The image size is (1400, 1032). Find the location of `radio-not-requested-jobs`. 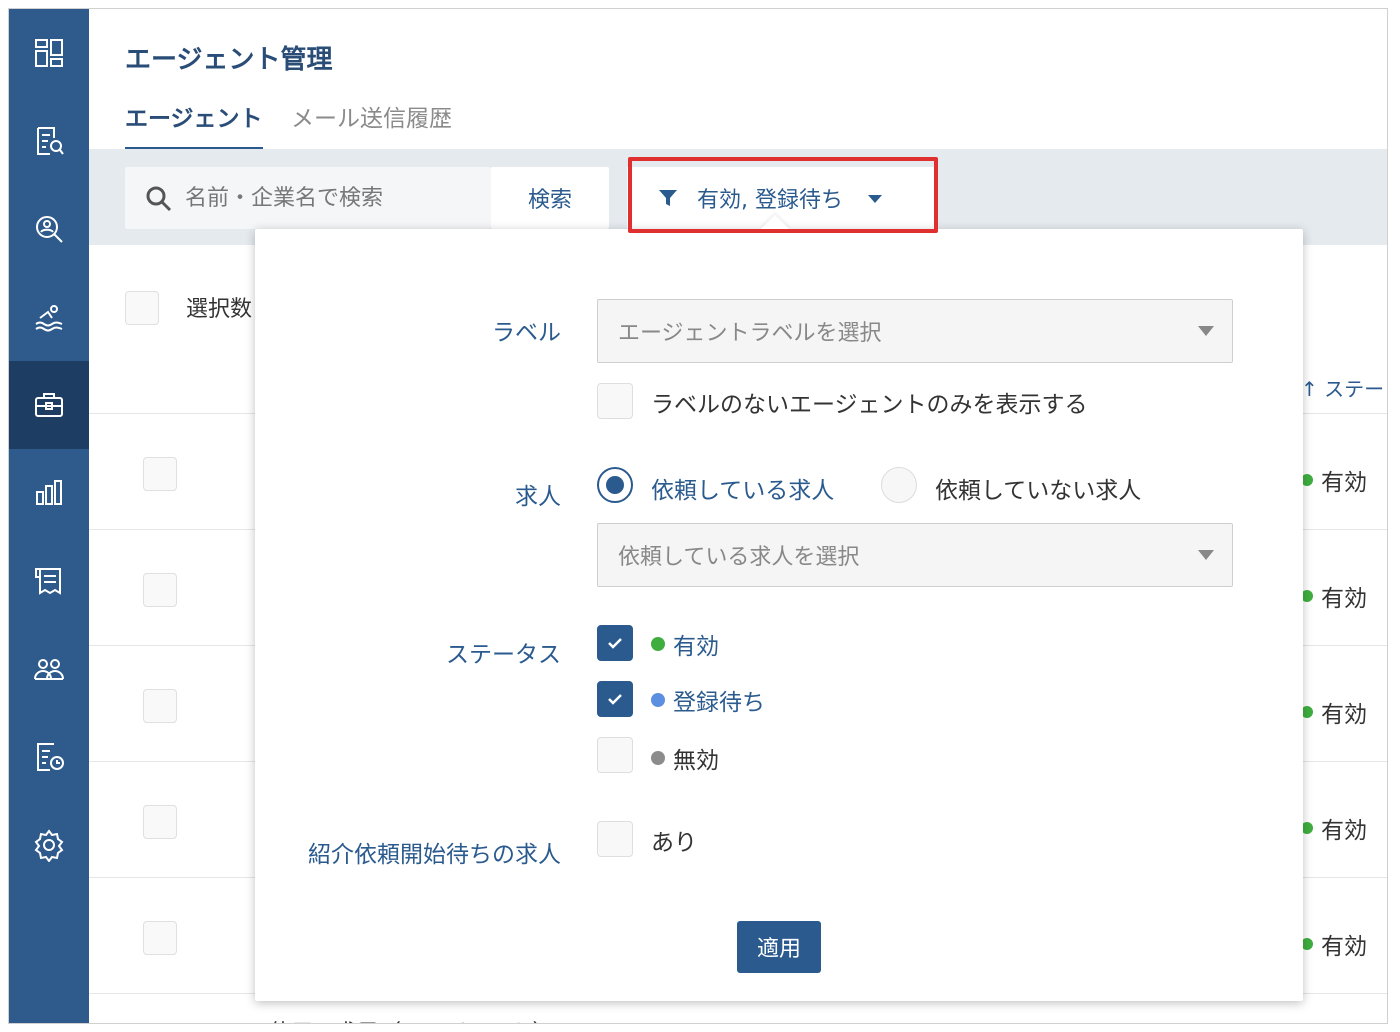

radio-not-requested-jobs is located at coordinates (899, 485).